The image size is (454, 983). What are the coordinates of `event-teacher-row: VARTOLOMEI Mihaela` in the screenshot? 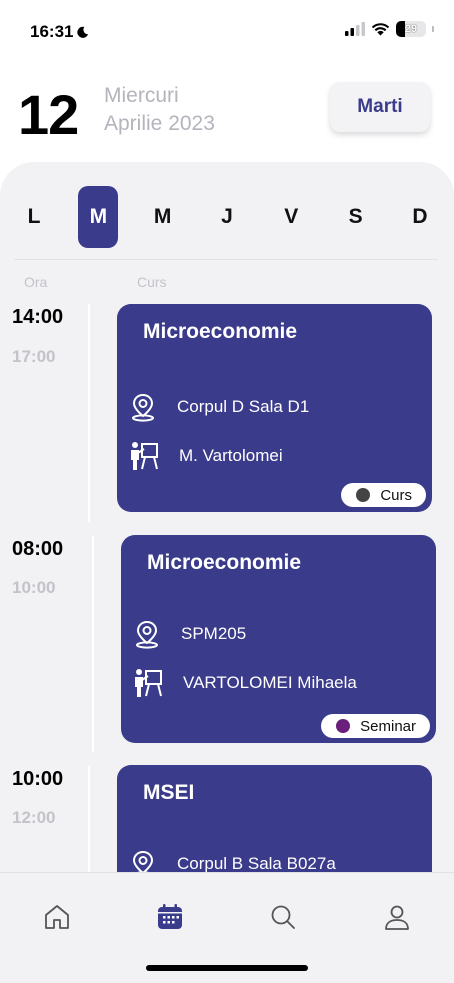 It's located at (245, 683).